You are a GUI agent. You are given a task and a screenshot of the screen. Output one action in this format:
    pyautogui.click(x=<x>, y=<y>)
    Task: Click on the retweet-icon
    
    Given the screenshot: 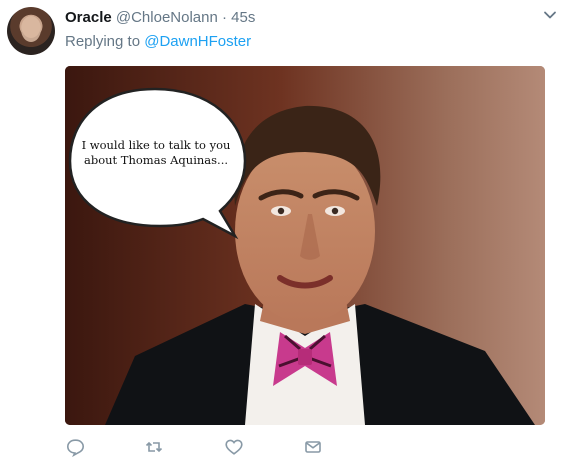 What is the action you would take?
    pyautogui.click(x=154, y=447)
    